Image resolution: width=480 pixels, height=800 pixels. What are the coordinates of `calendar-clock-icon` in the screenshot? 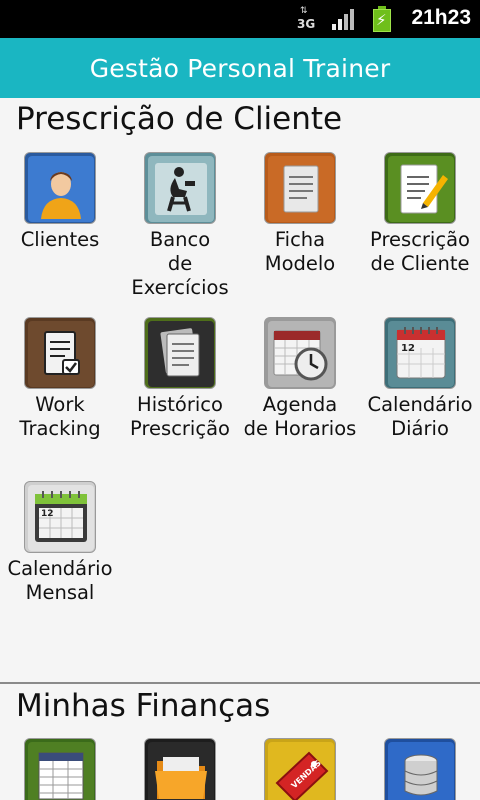 It's located at (300, 353).